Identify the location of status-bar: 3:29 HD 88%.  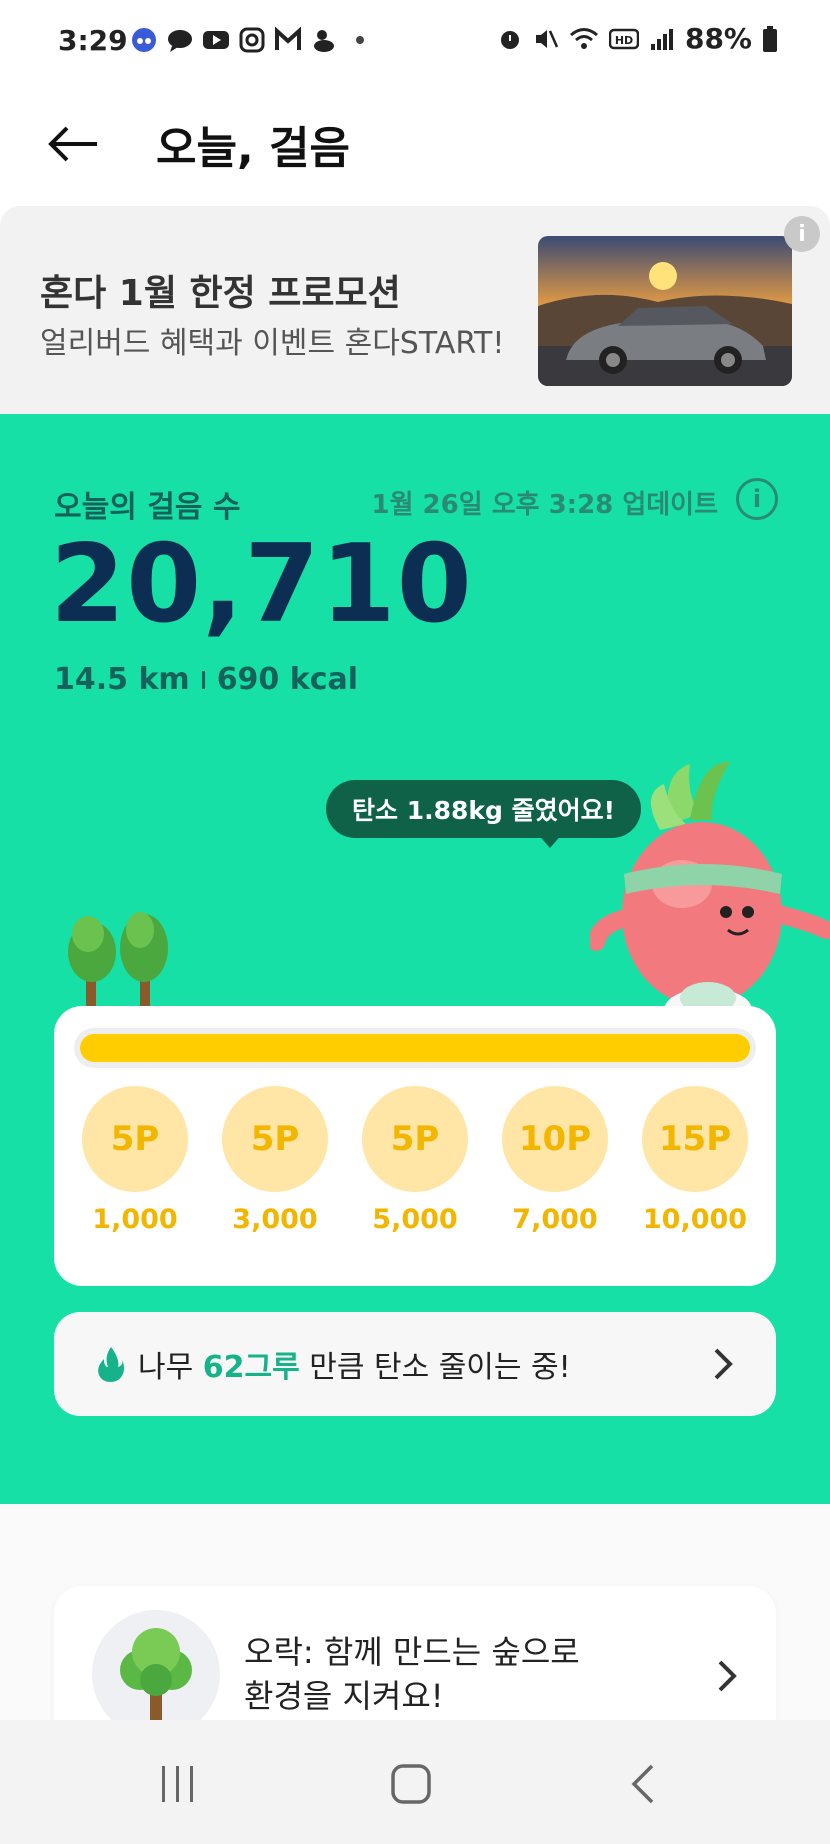
(415, 42).